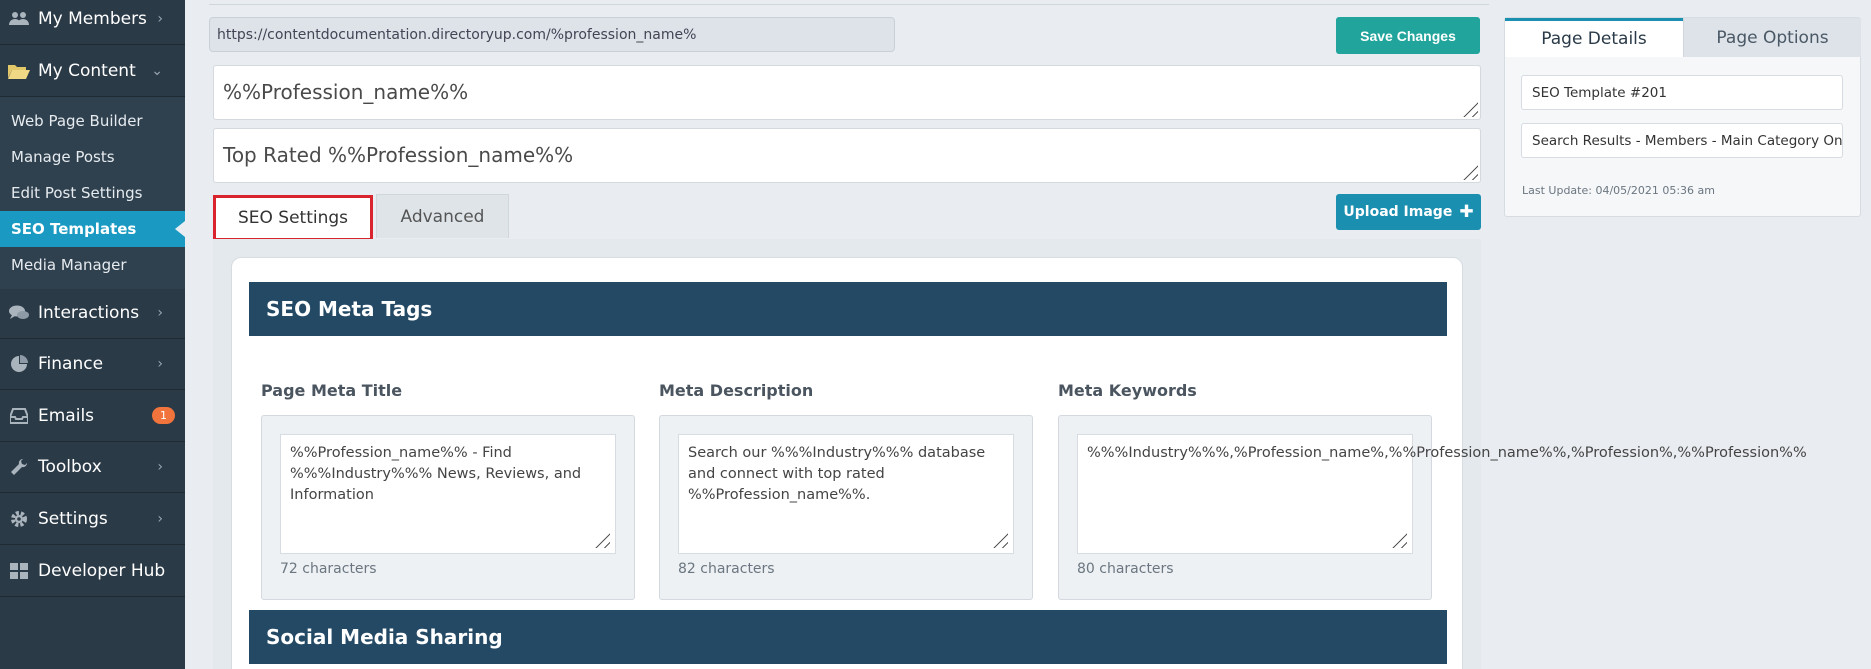 The image size is (1871, 669). Describe the element at coordinates (87, 70) in the screenshot. I see `nav-label: My Content` at that location.